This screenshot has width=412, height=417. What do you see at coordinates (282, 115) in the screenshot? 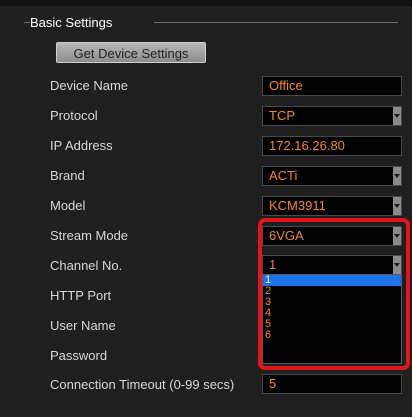
I see `protocol-value: TCP` at bounding box center [282, 115].